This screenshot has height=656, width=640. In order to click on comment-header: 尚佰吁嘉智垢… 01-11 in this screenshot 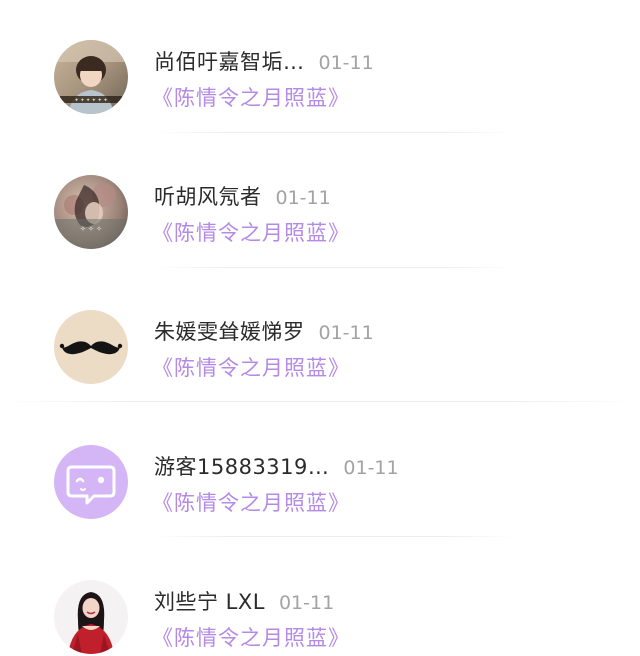, I will do `click(264, 61)`.